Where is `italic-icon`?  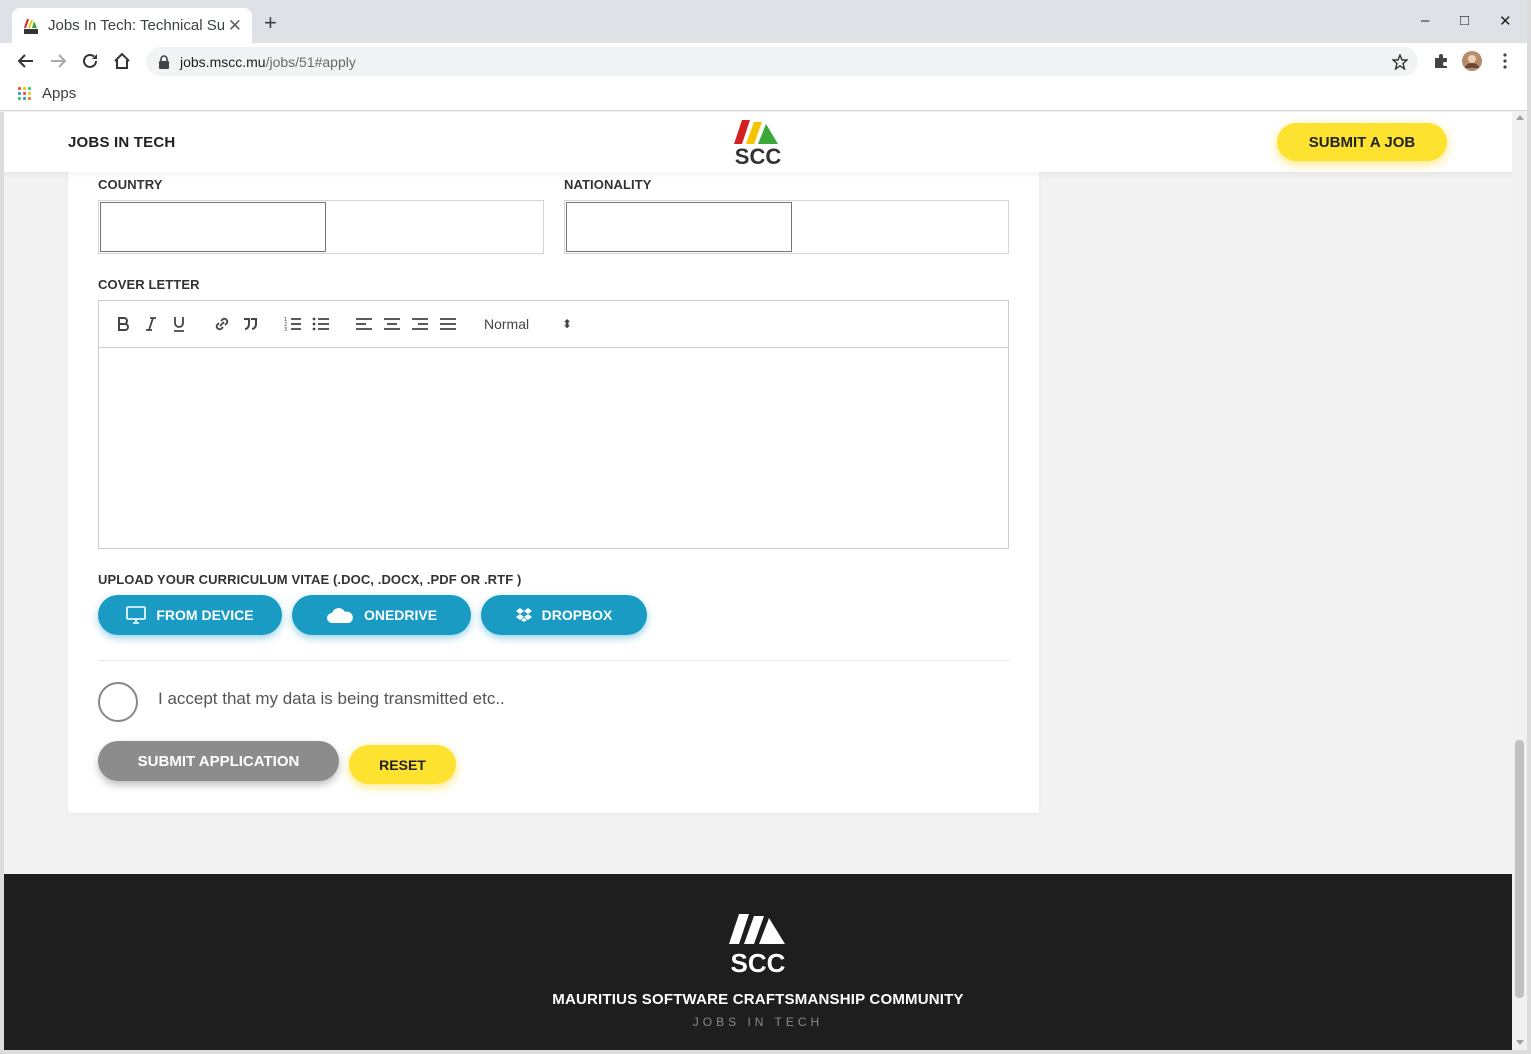 italic-icon is located at coordinates (151, 324).